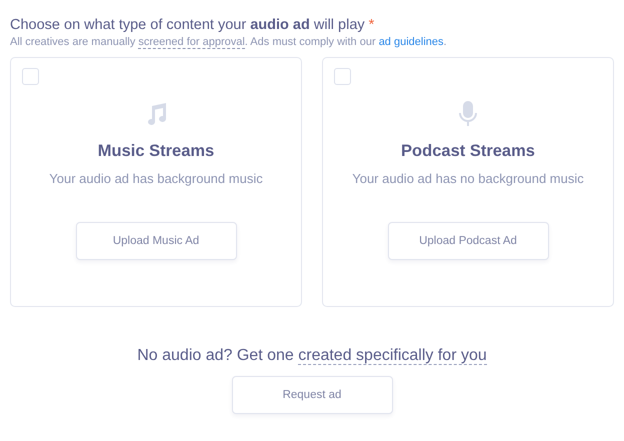  I want to click on footer-text: No audio ad? Get one created specifically for you, so click(312, 356).